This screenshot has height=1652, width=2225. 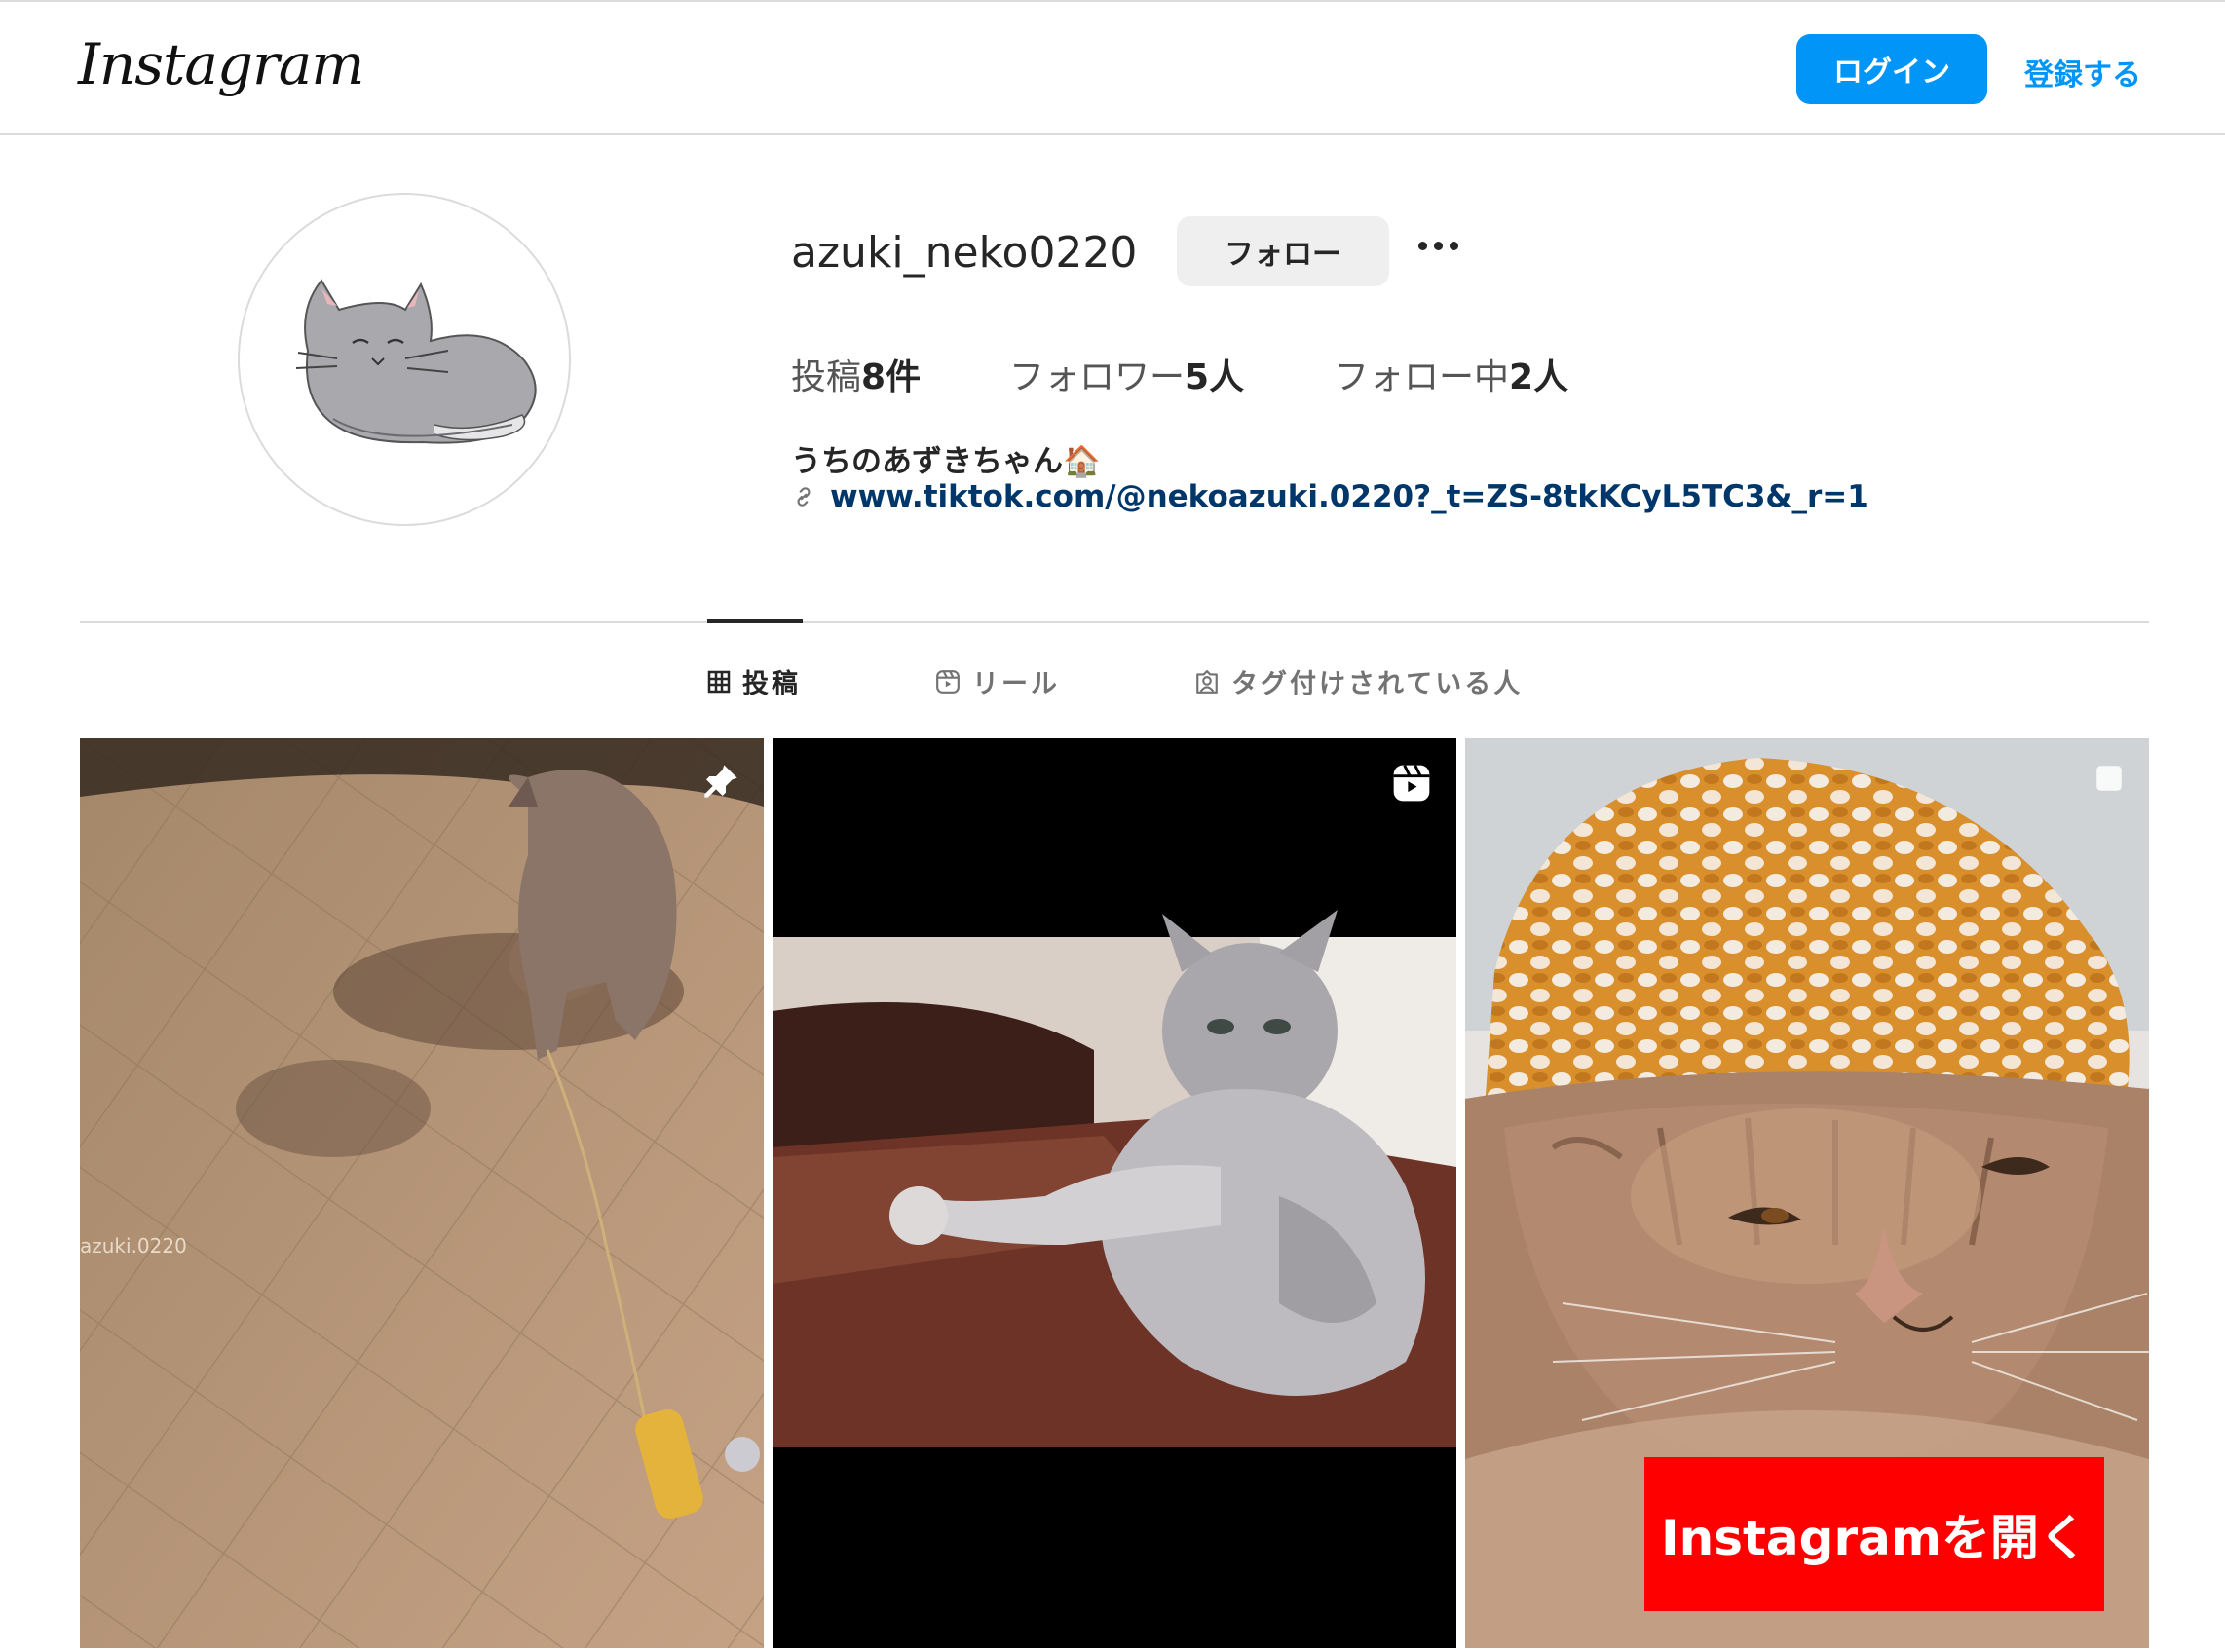 What do you see at coordinates (804, 497) in the screenshot?
I see `link-icon` at bounding box center [804, 497].